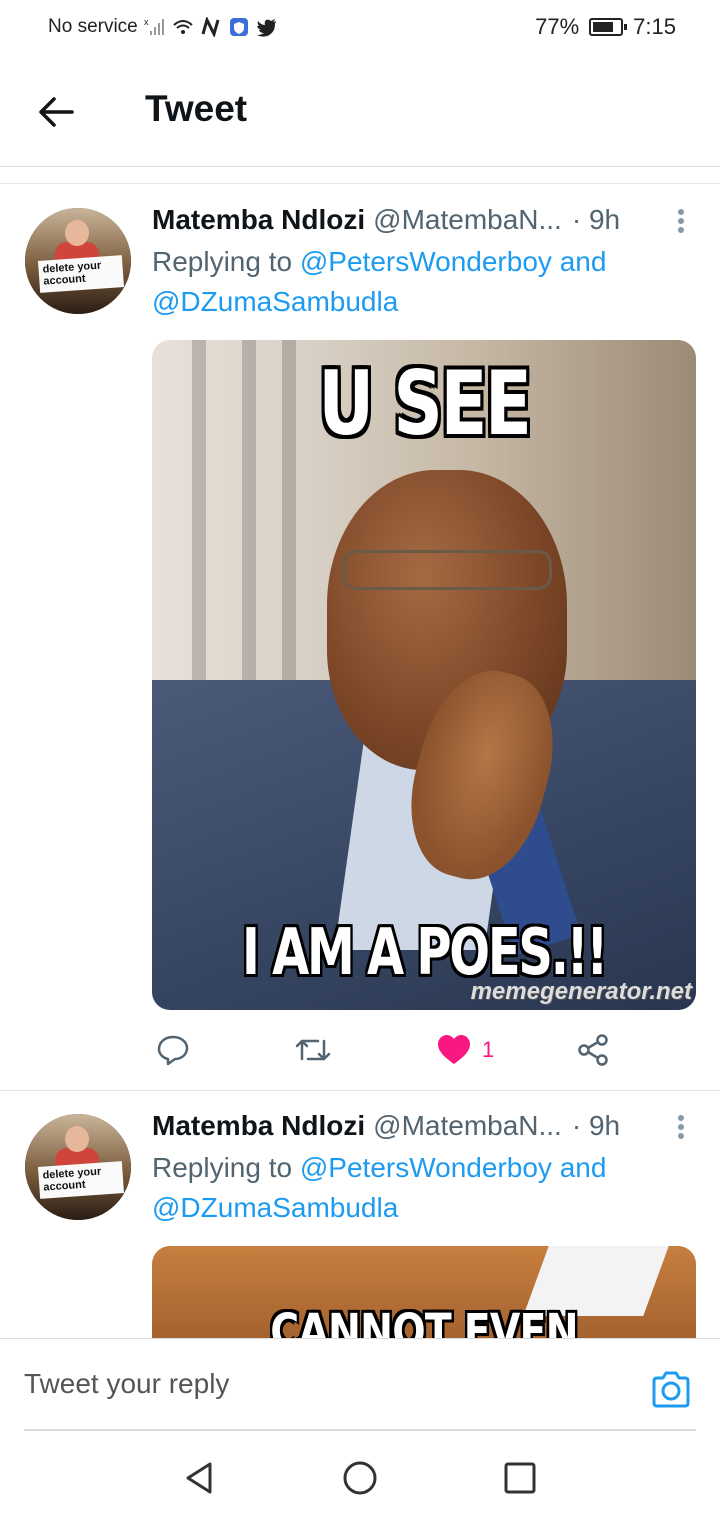  I want to click on svg-text: x, so click(146, 22).